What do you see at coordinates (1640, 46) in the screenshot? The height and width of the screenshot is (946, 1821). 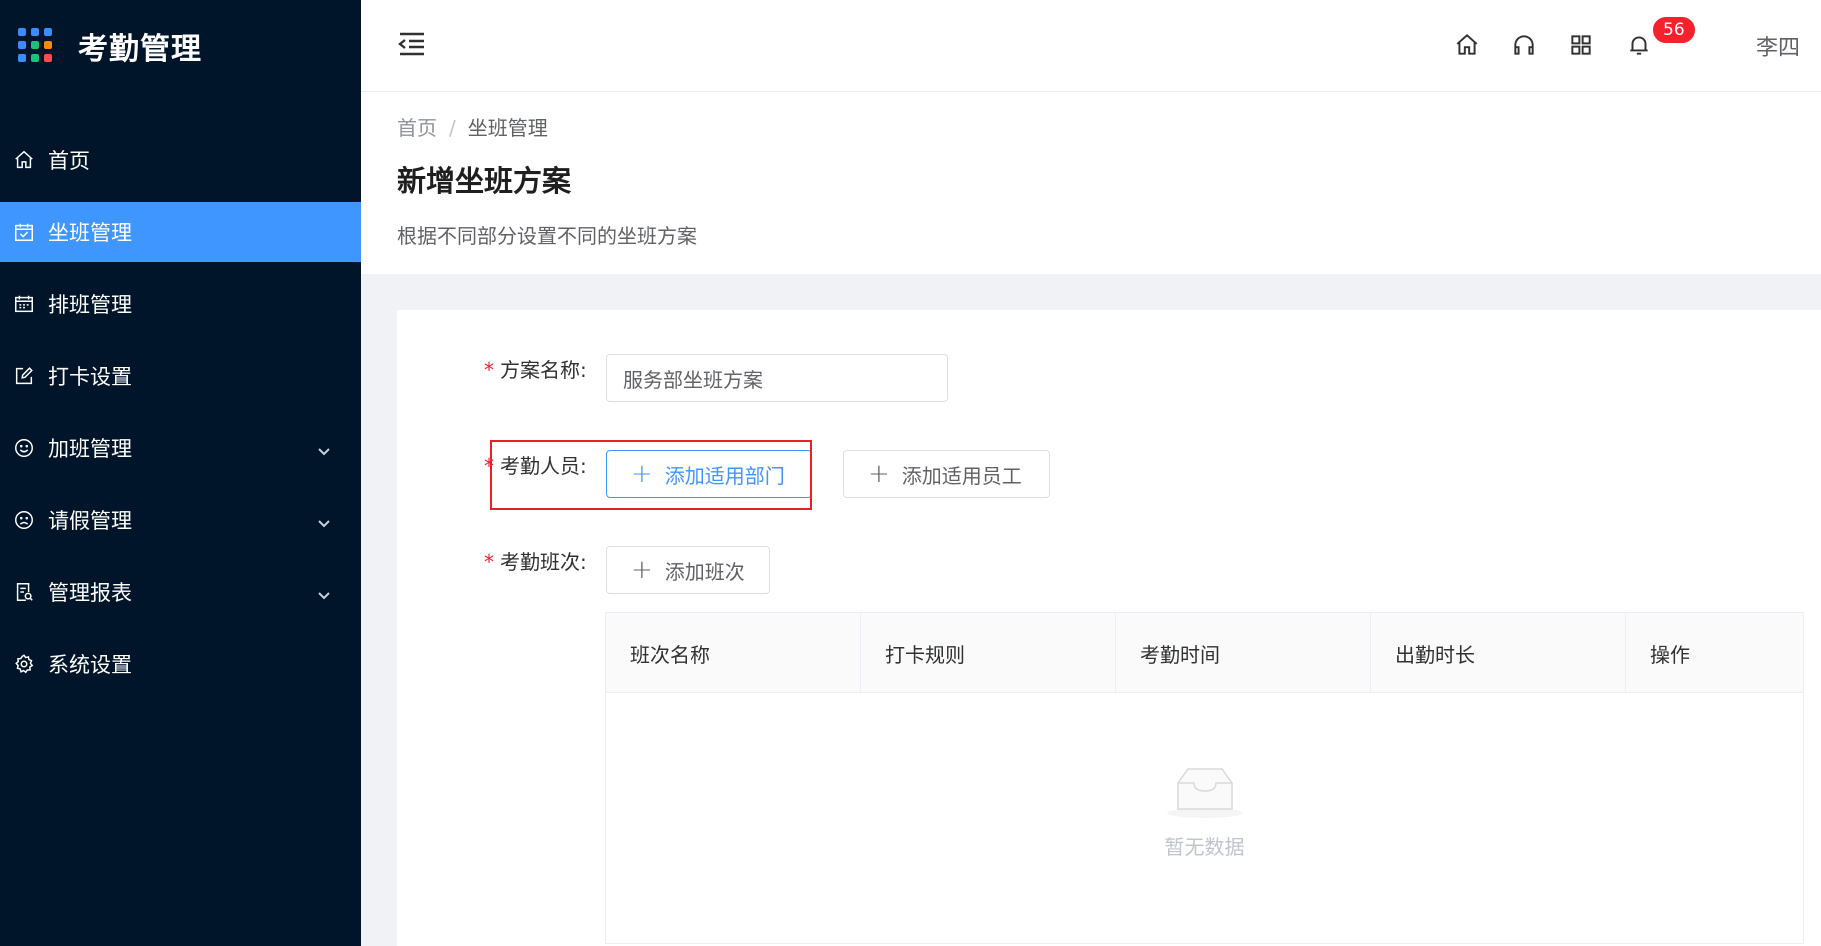 I see `bell-icon` at bounding box center [1640, 46].